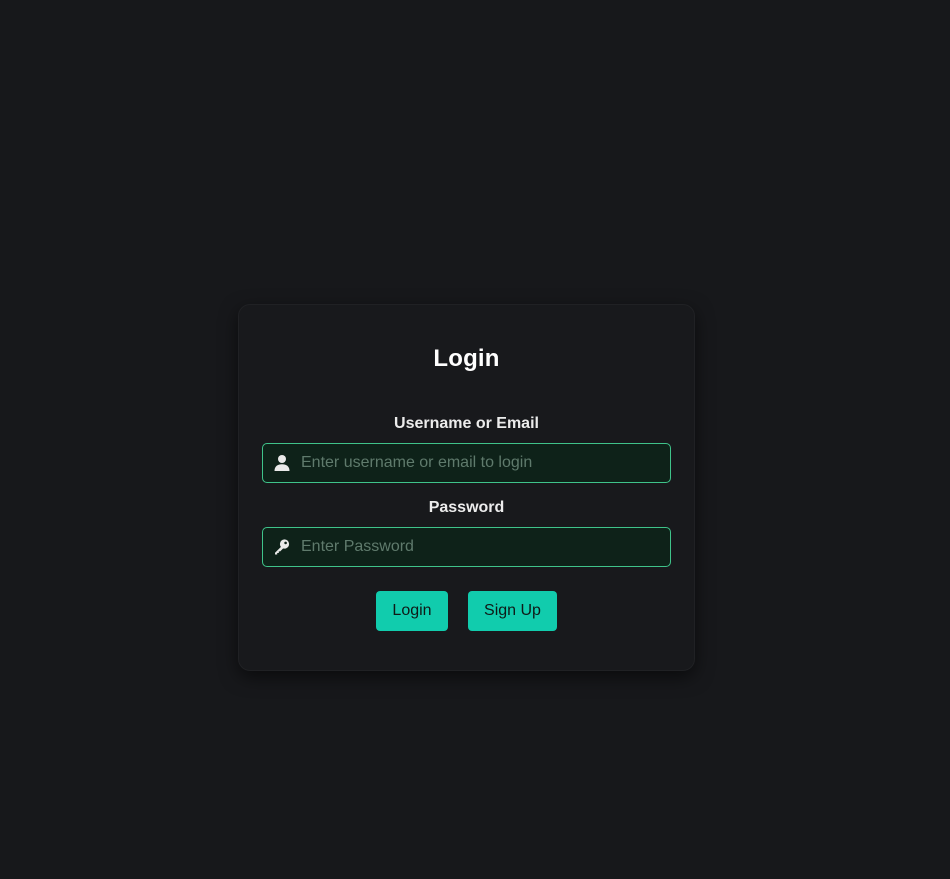  I want to click on password-input, so click(481, 547).